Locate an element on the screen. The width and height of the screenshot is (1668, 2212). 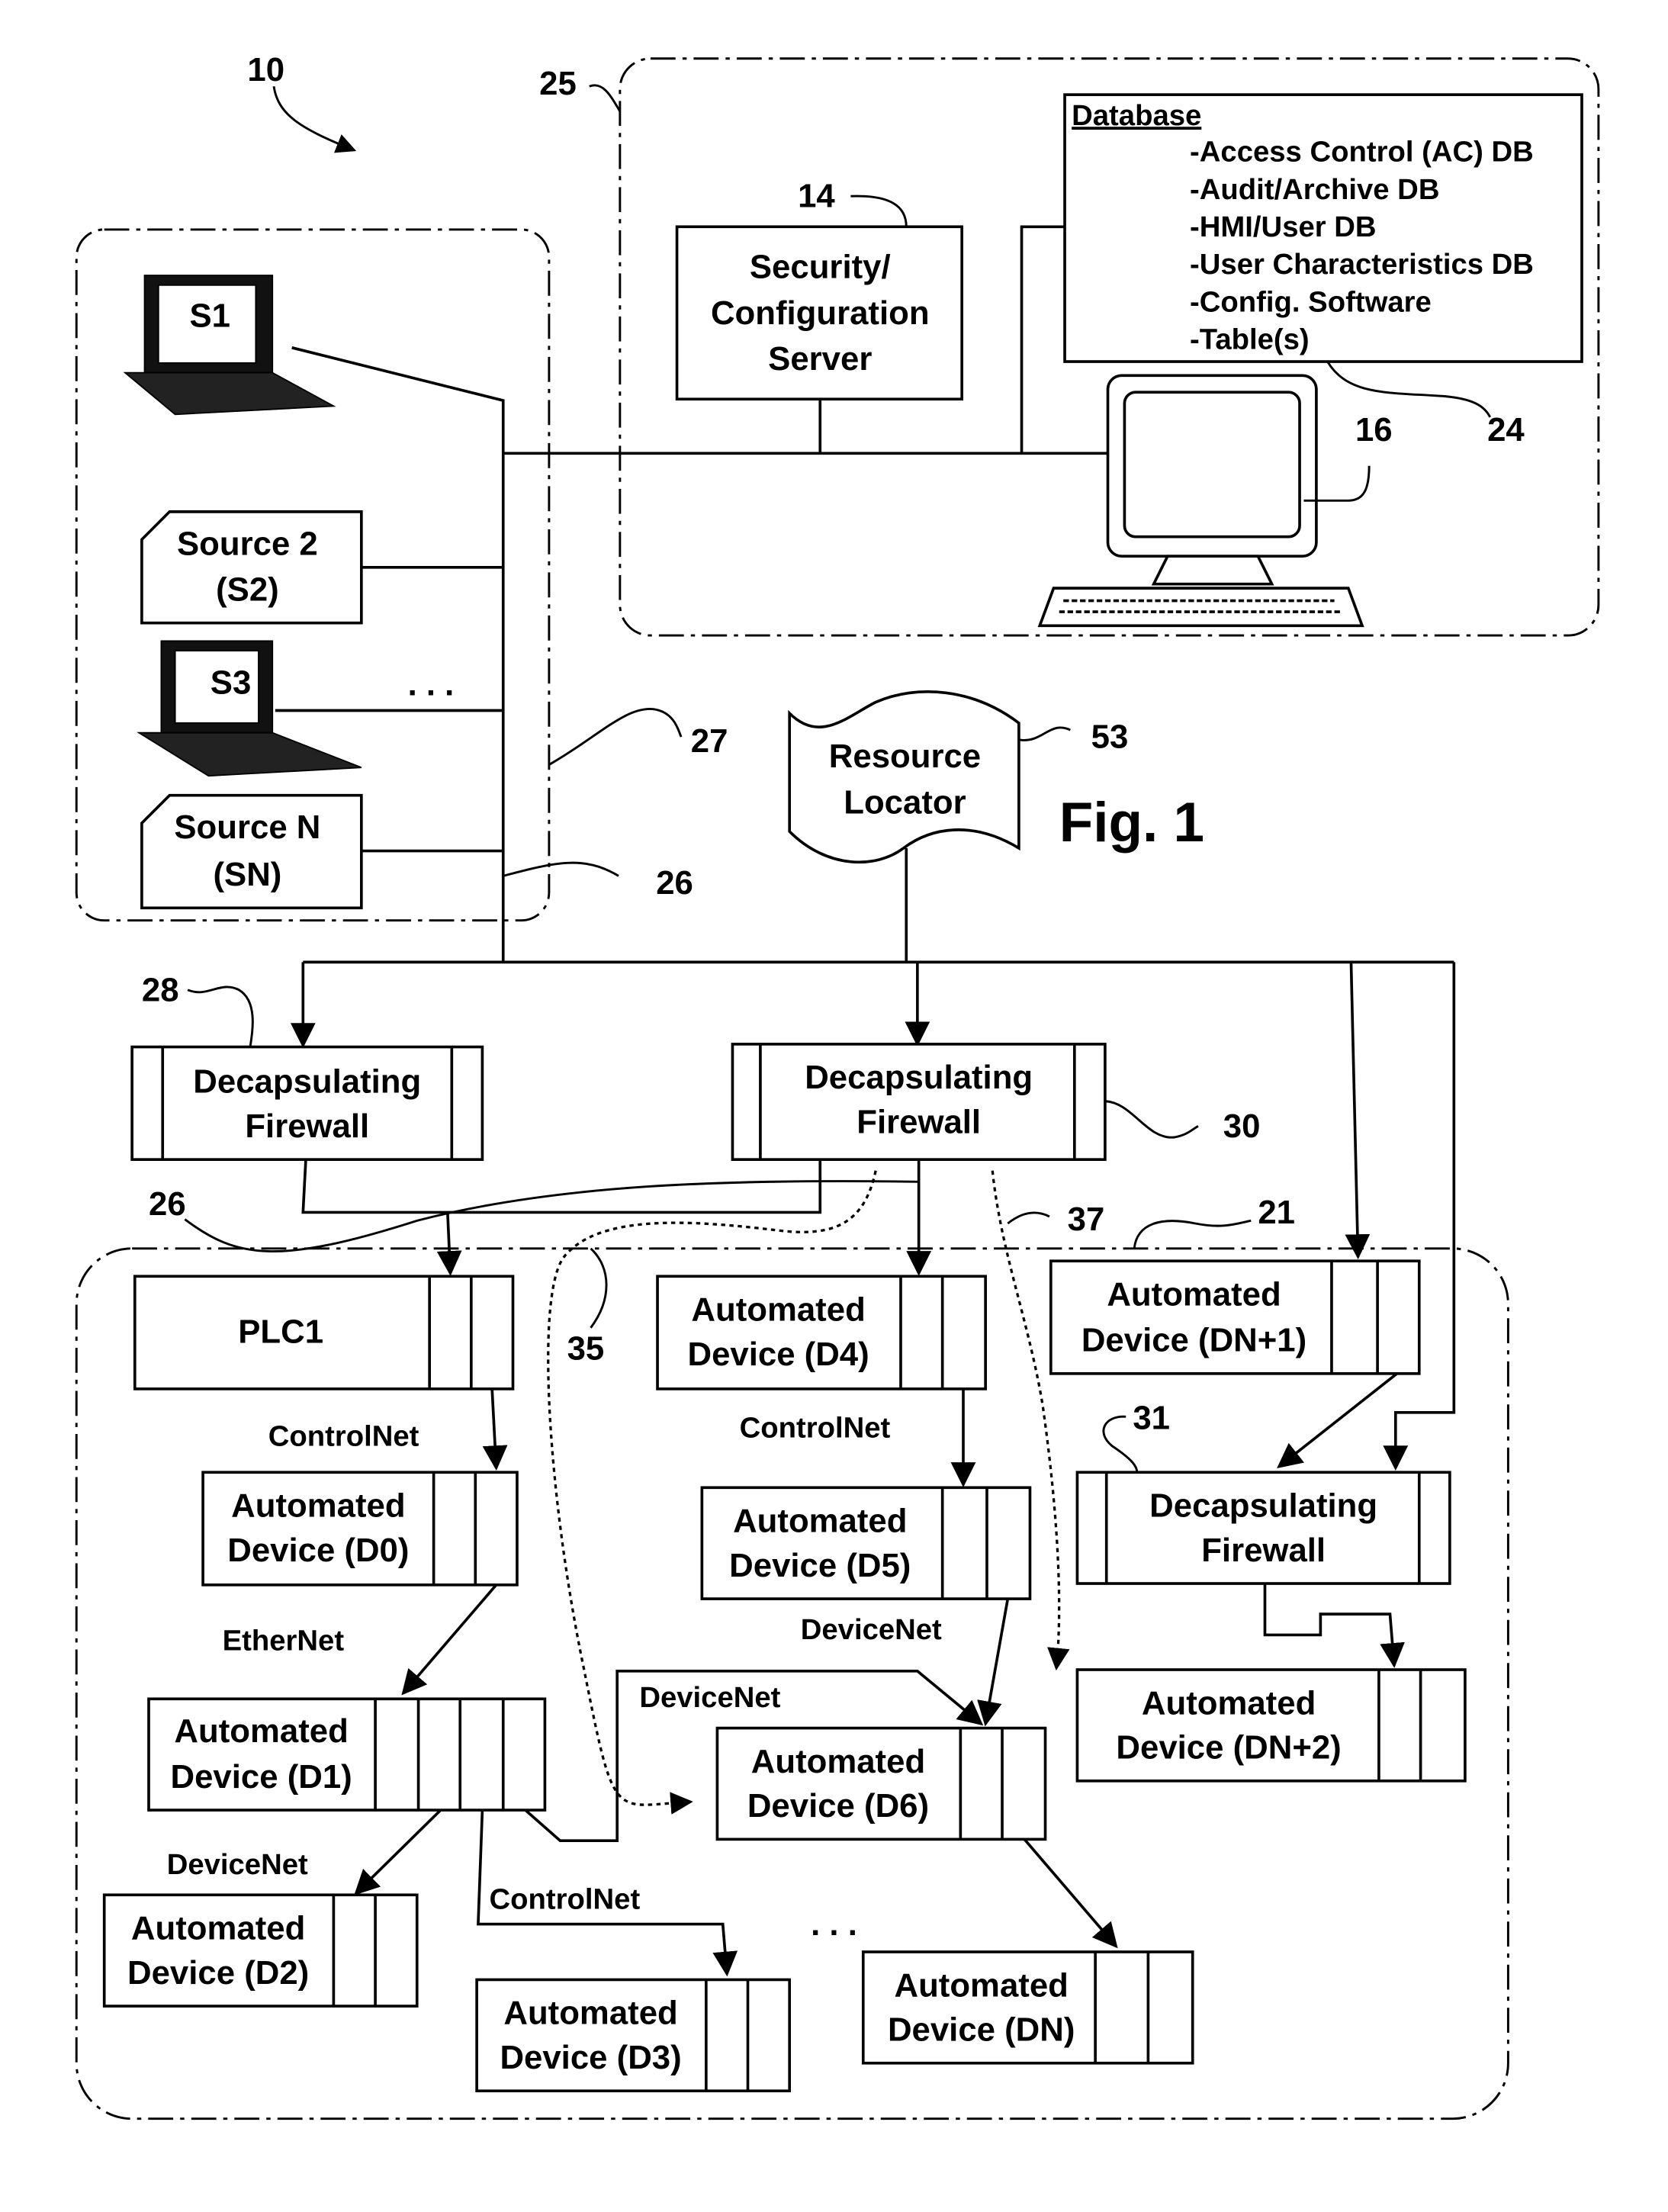
security-configuration-server: Security/ Configuration Server is located at coordinates (819, 313).